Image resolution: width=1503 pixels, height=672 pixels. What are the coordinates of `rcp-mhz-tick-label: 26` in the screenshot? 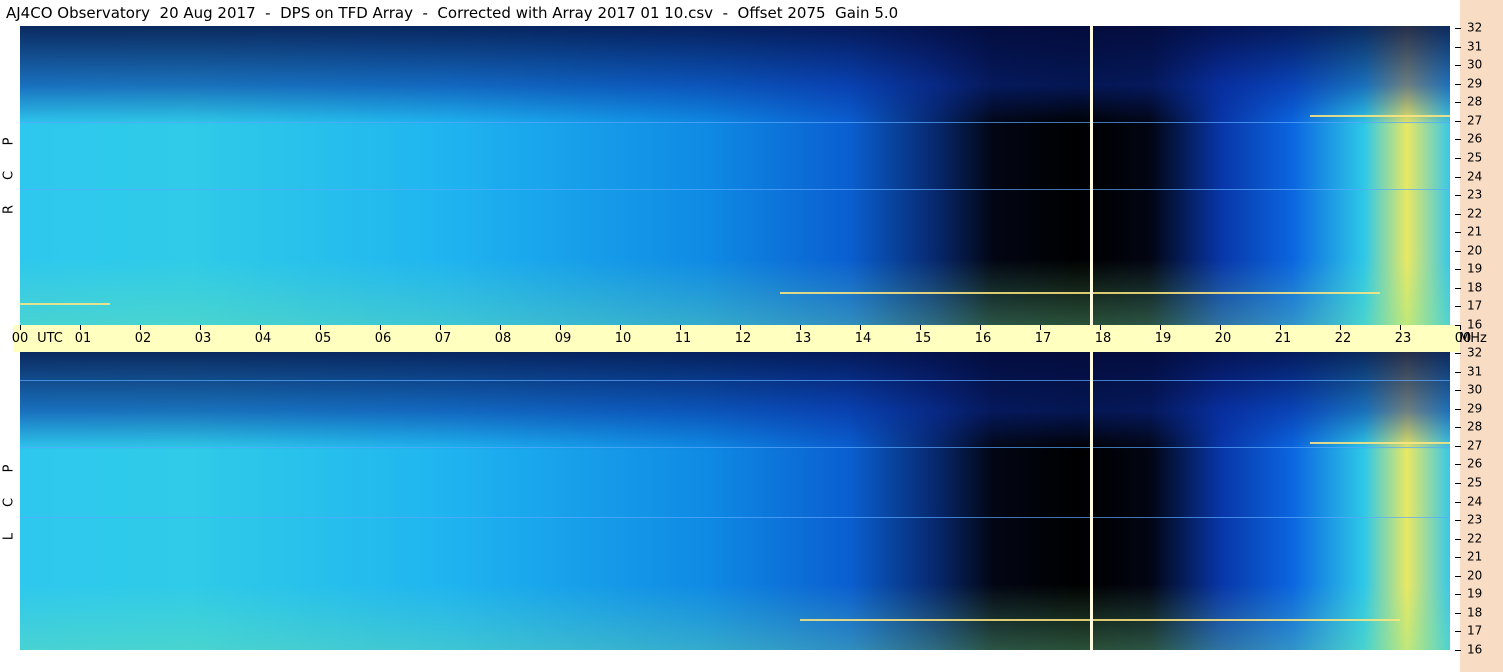 It's located at (1475, 138).